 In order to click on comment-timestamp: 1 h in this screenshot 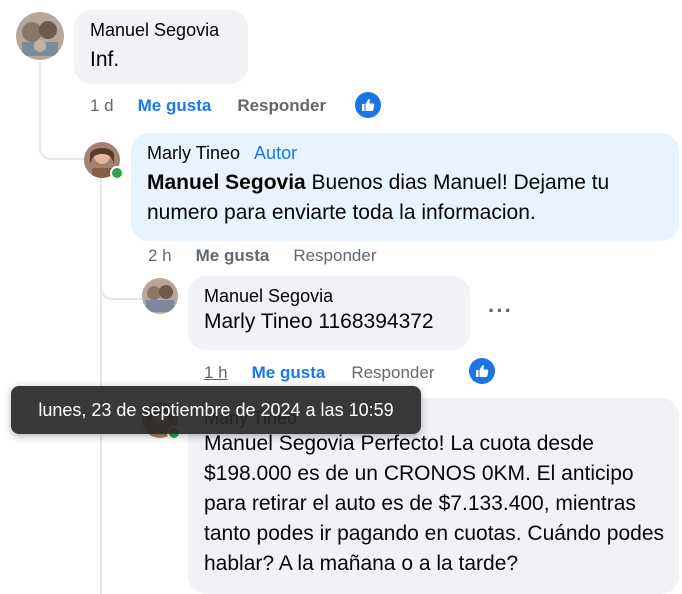, I will do `click(216, 373)`.